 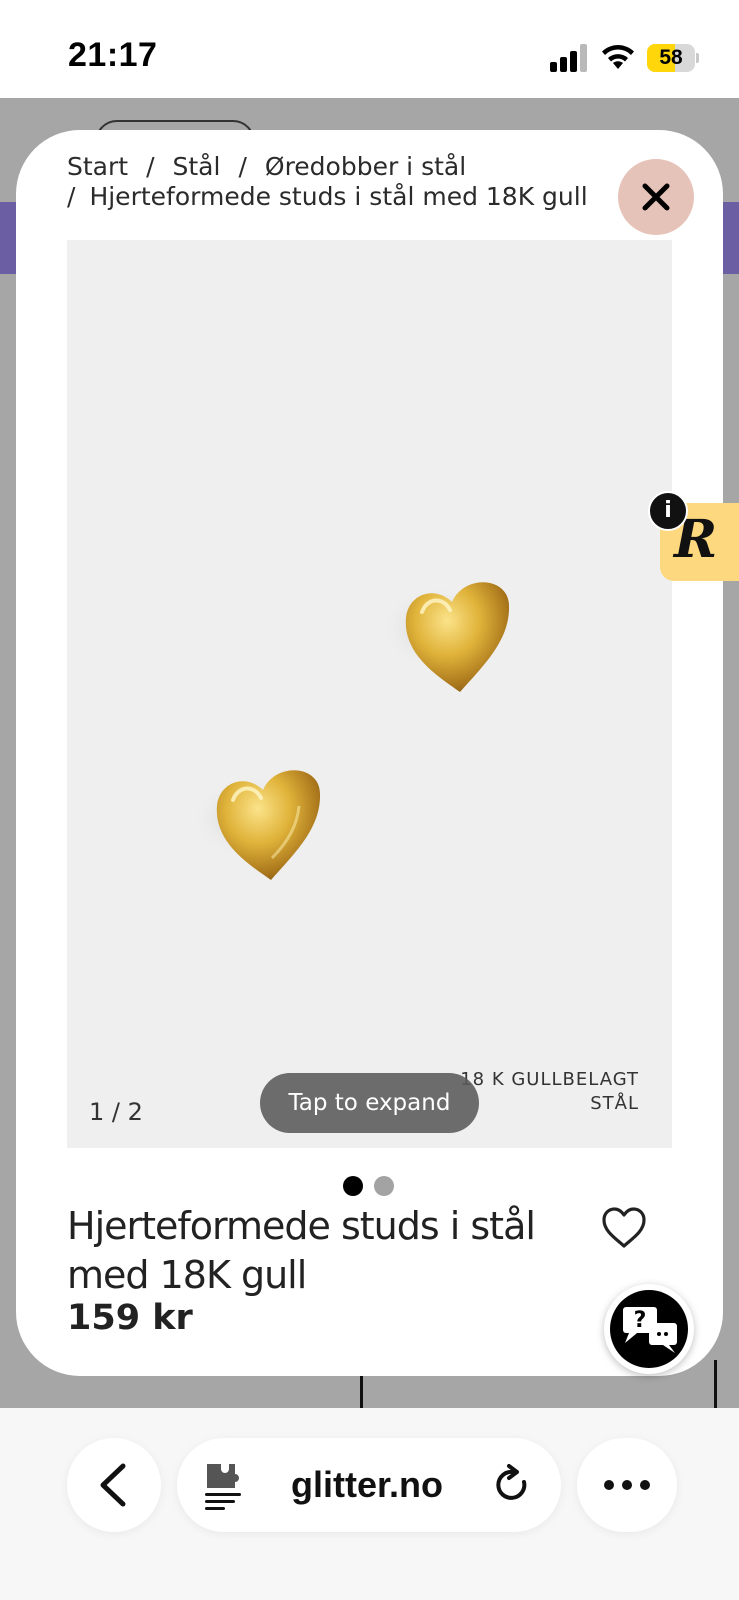 What do you see at coordinates (369, 1103) in the screenshot?
I see `tap-to-expand-button: Tap to expand` at bounding box center [369, 1103].